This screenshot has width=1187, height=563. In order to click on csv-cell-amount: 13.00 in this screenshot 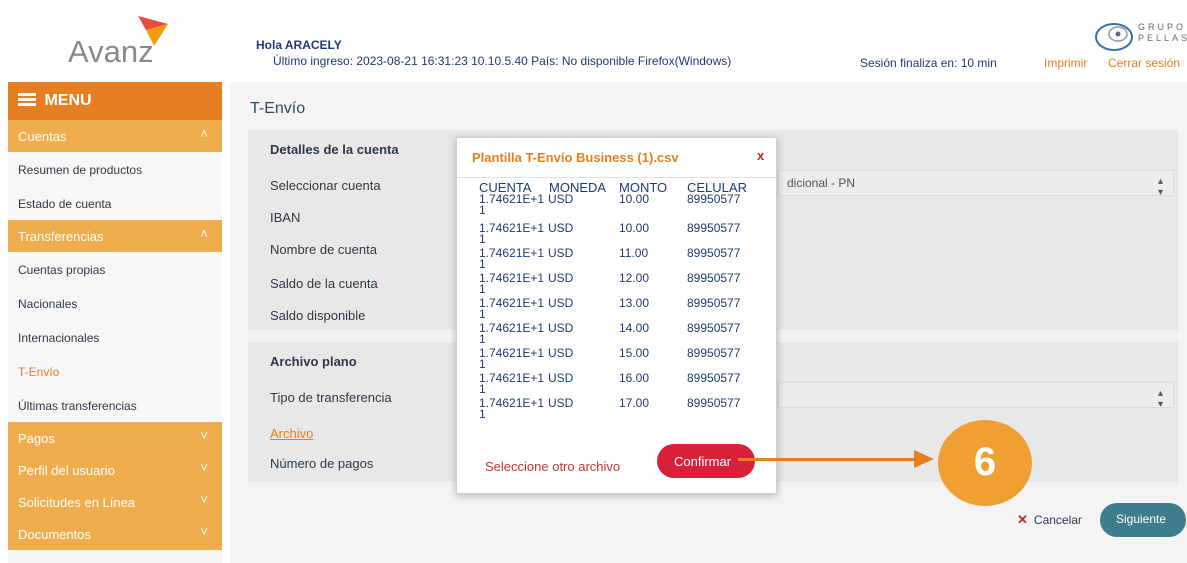, I will do `click(634, 303)`.